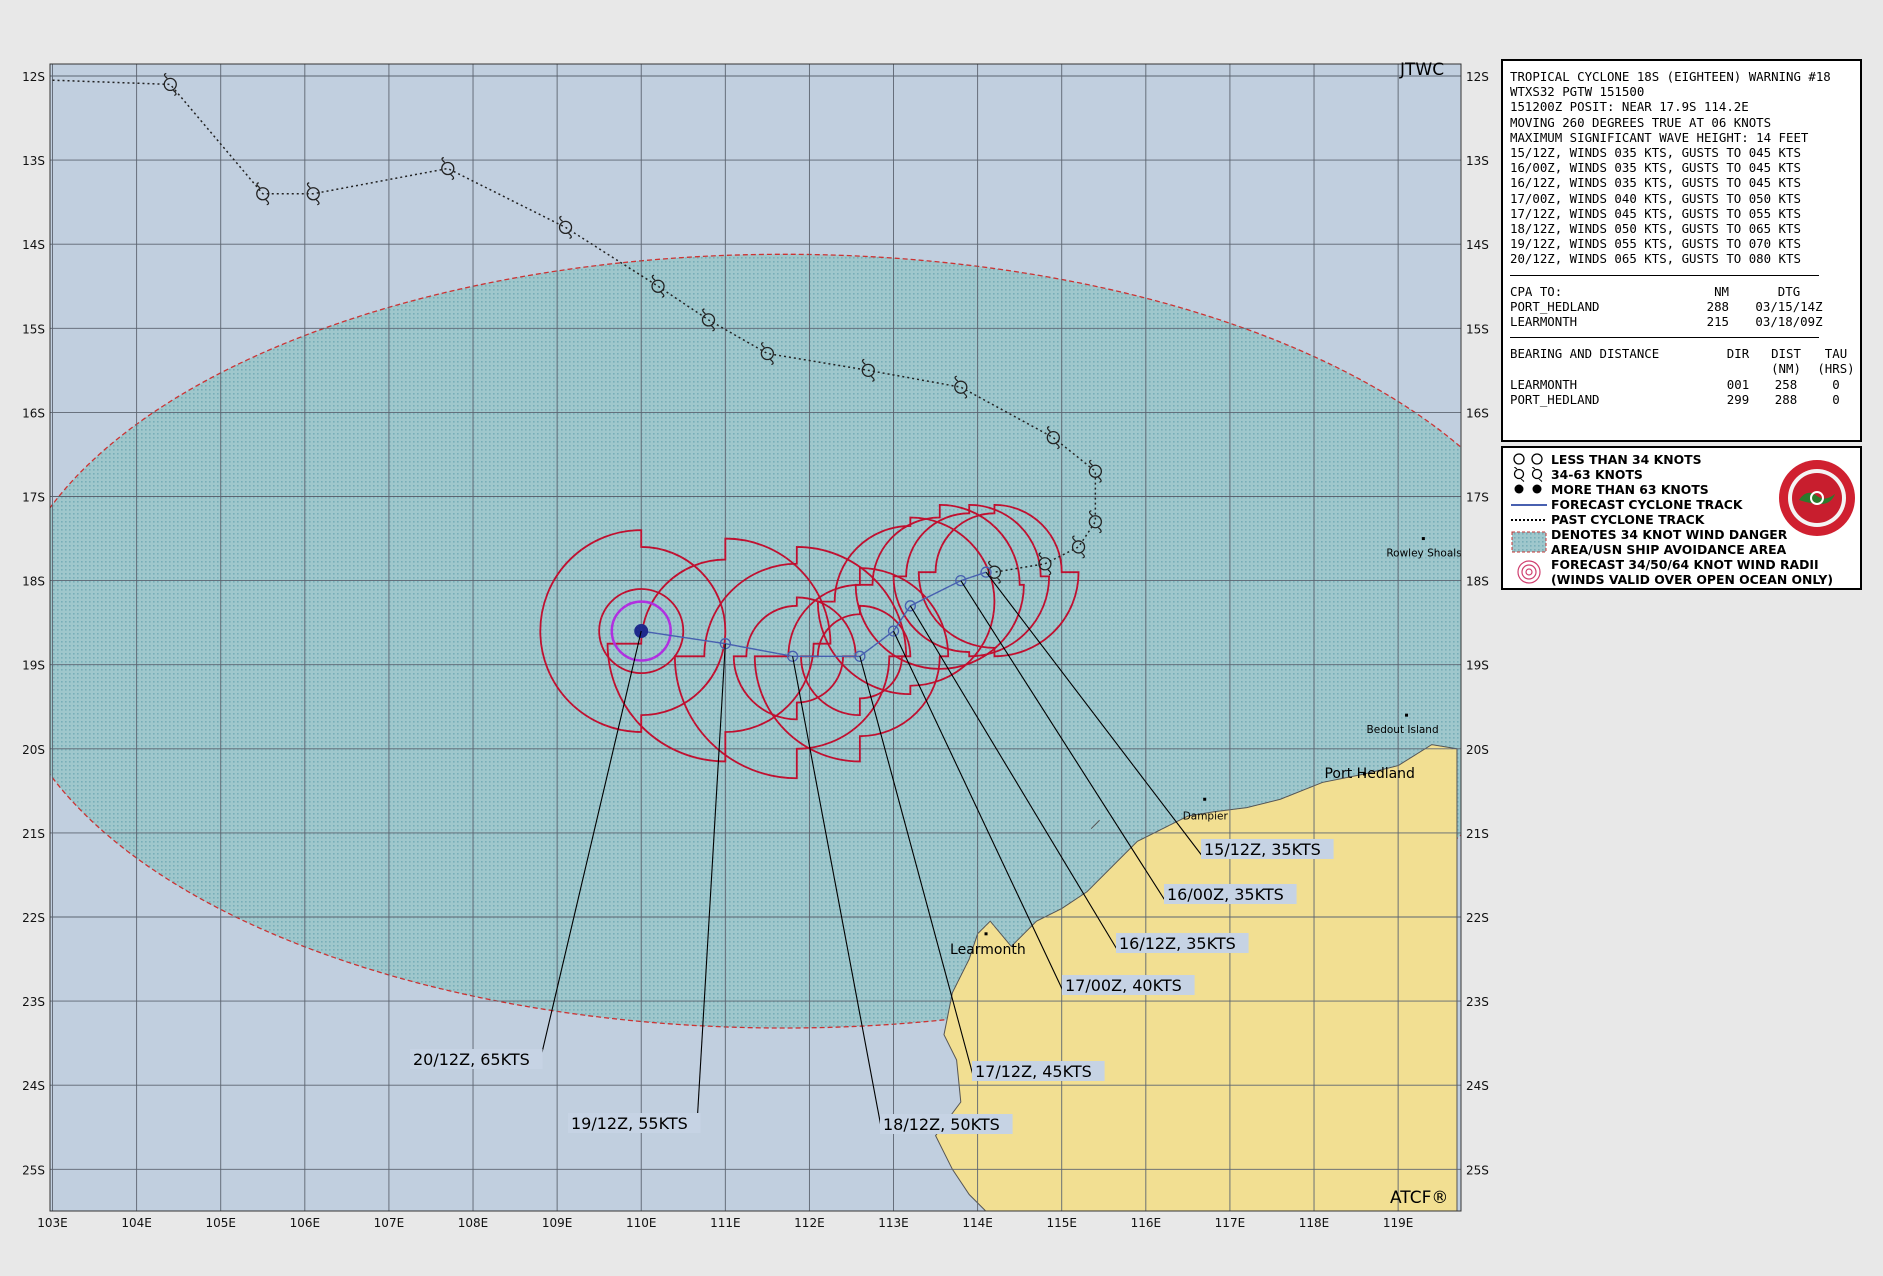  Describe the element at coordinates (1555, 306) in the screenshot. I see `cpa-place: PORT_HEDLAND` at that location.